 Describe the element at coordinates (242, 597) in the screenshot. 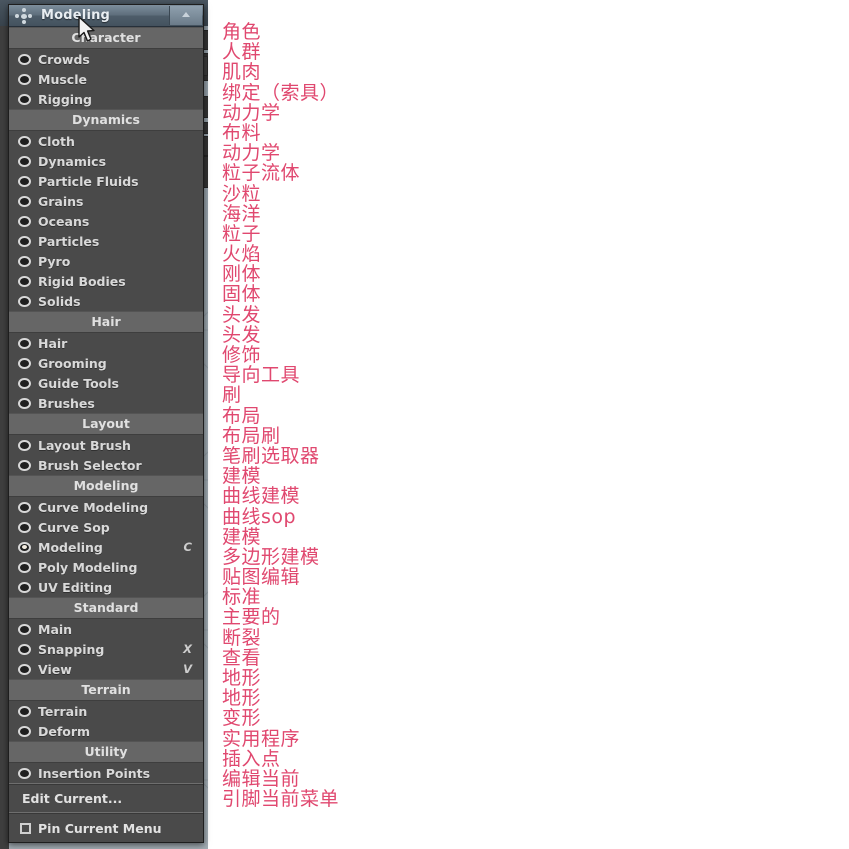

I see `translation-line: 标准` at that location.